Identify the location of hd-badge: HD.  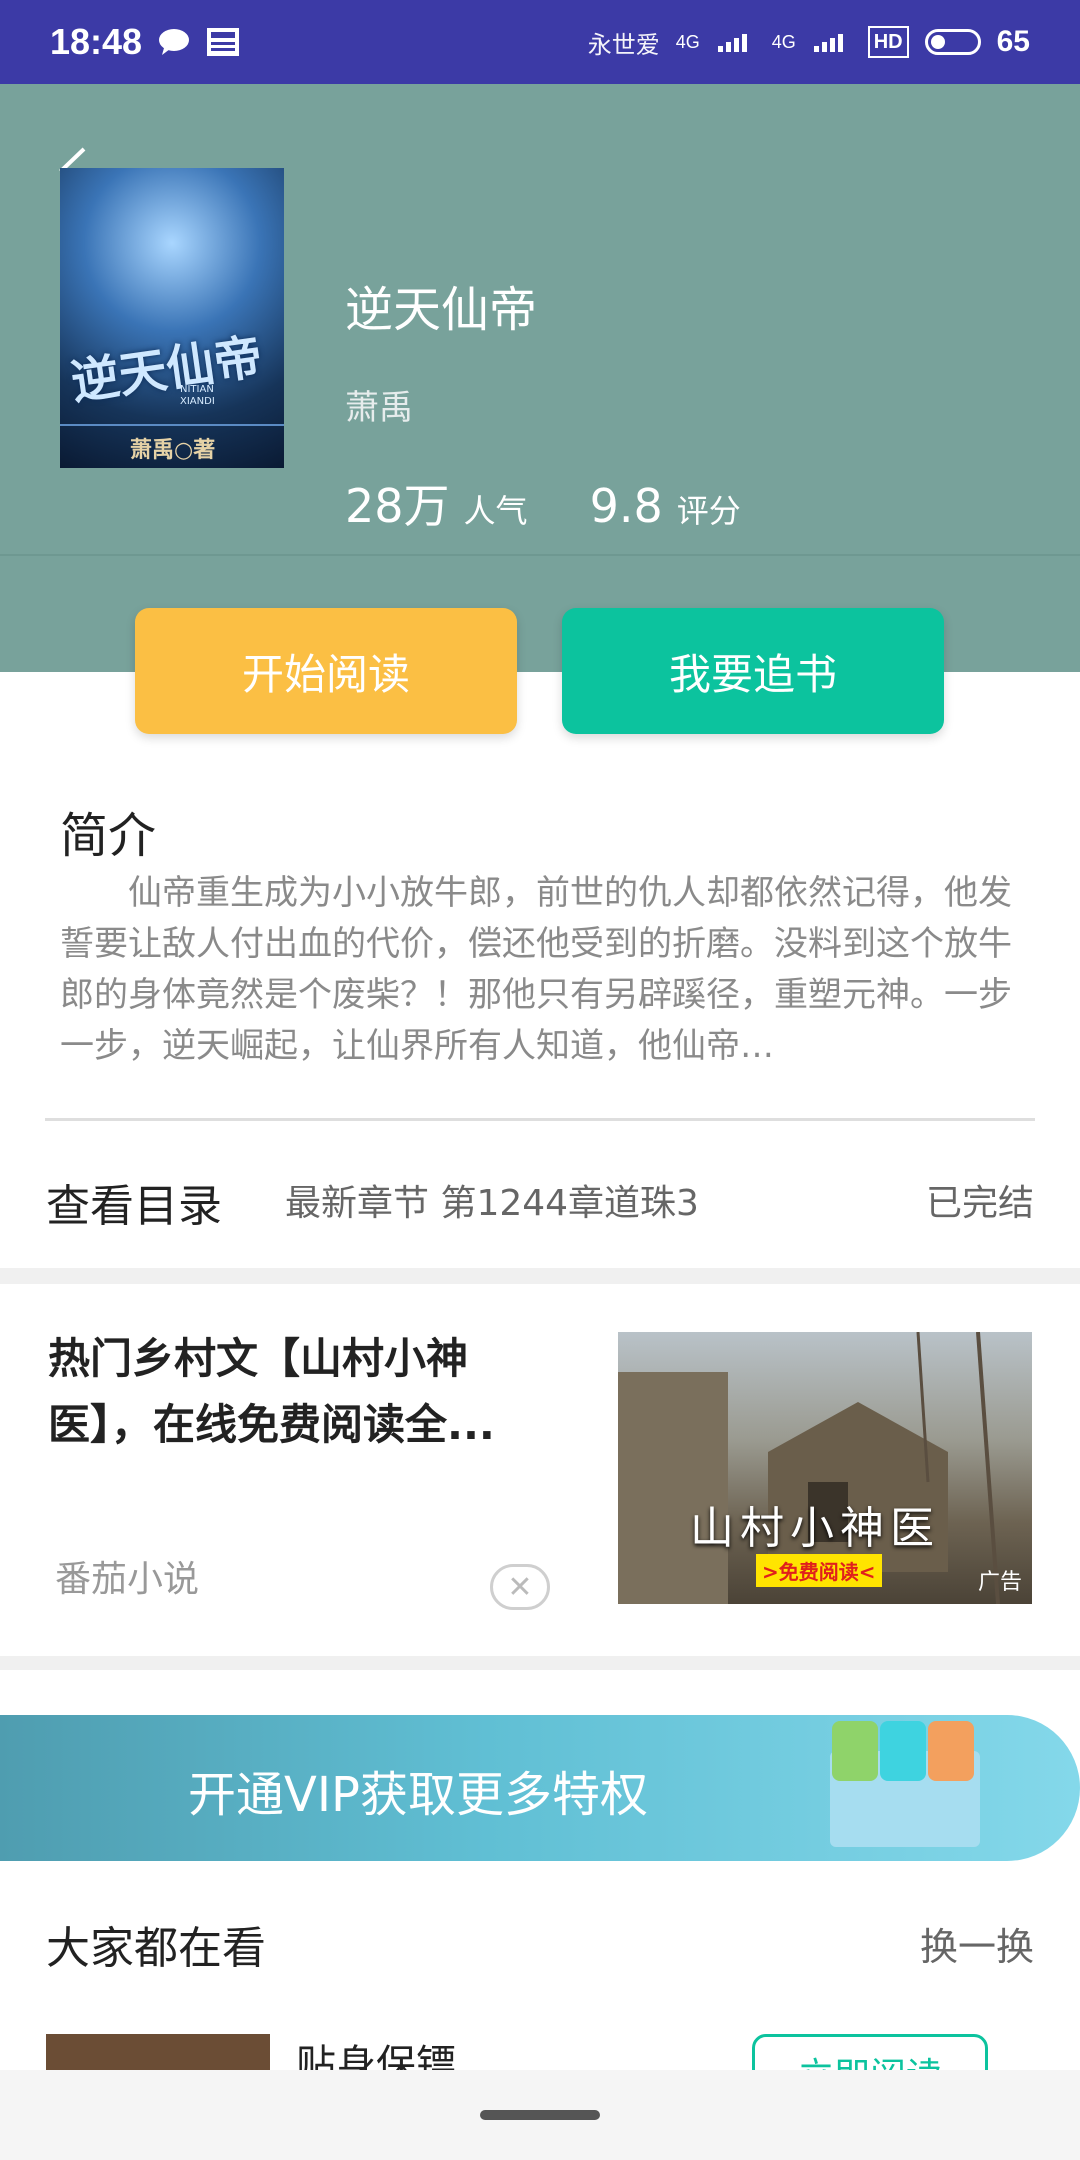
(888, 42).